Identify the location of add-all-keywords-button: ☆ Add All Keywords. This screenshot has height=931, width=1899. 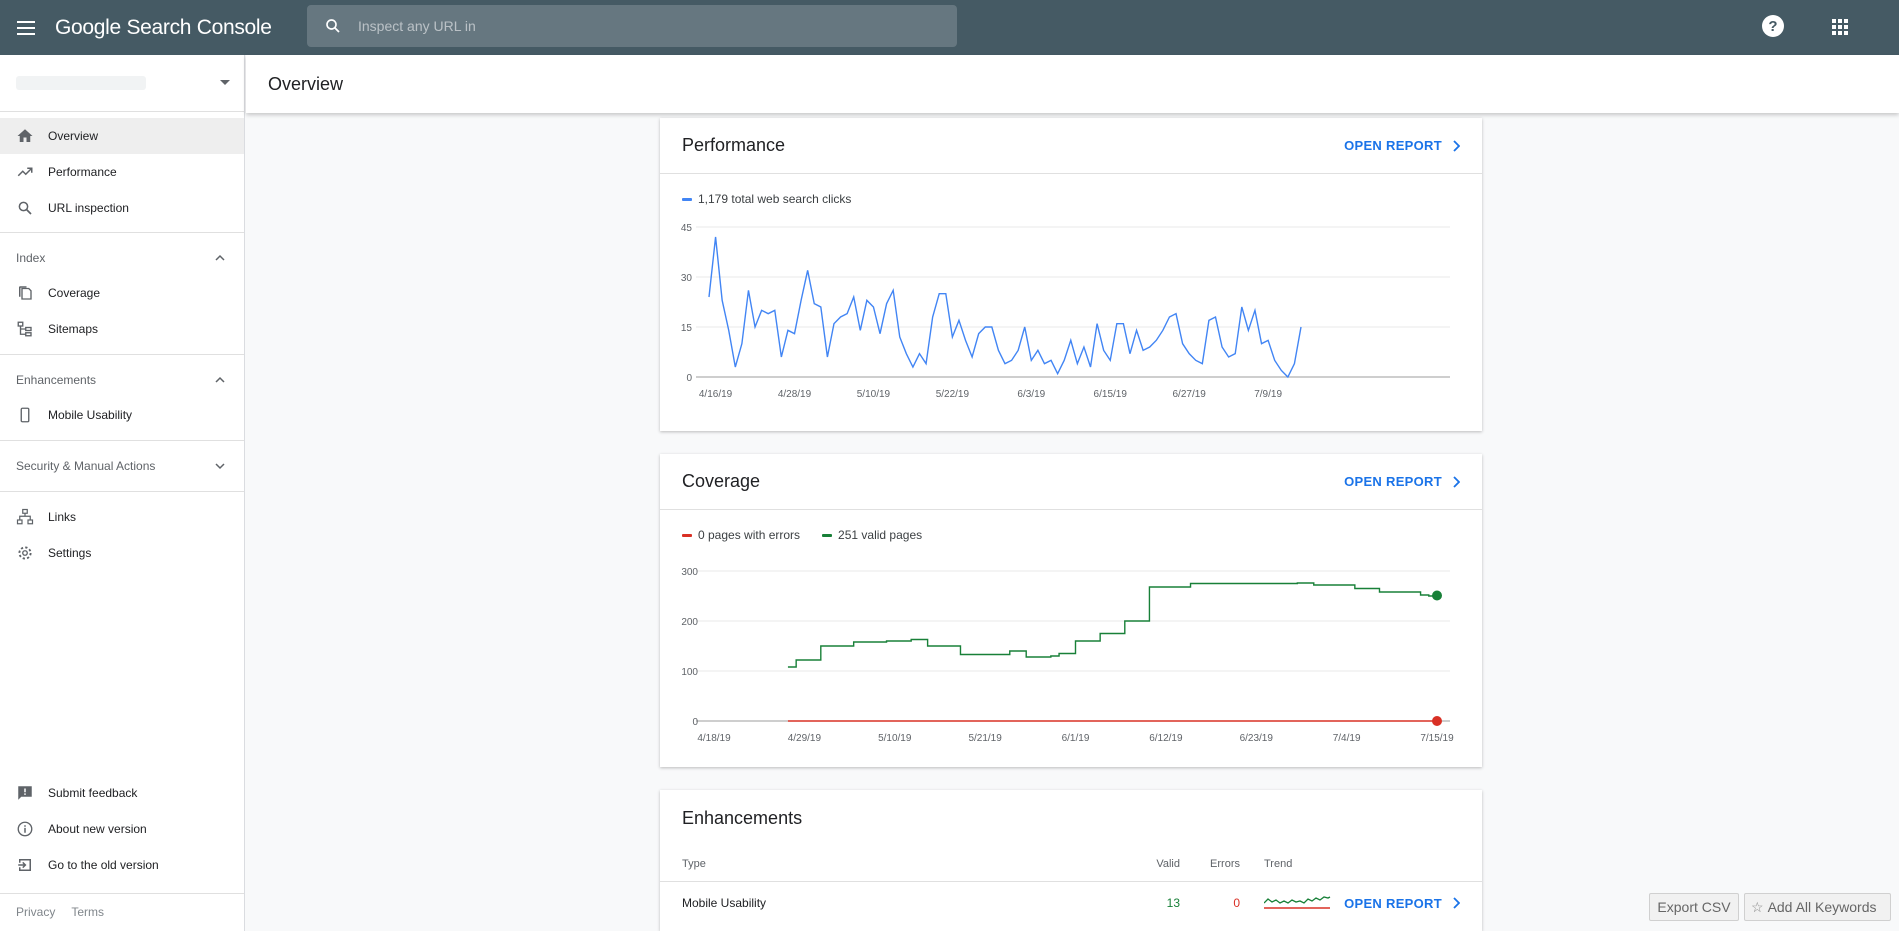
(1817, 907).